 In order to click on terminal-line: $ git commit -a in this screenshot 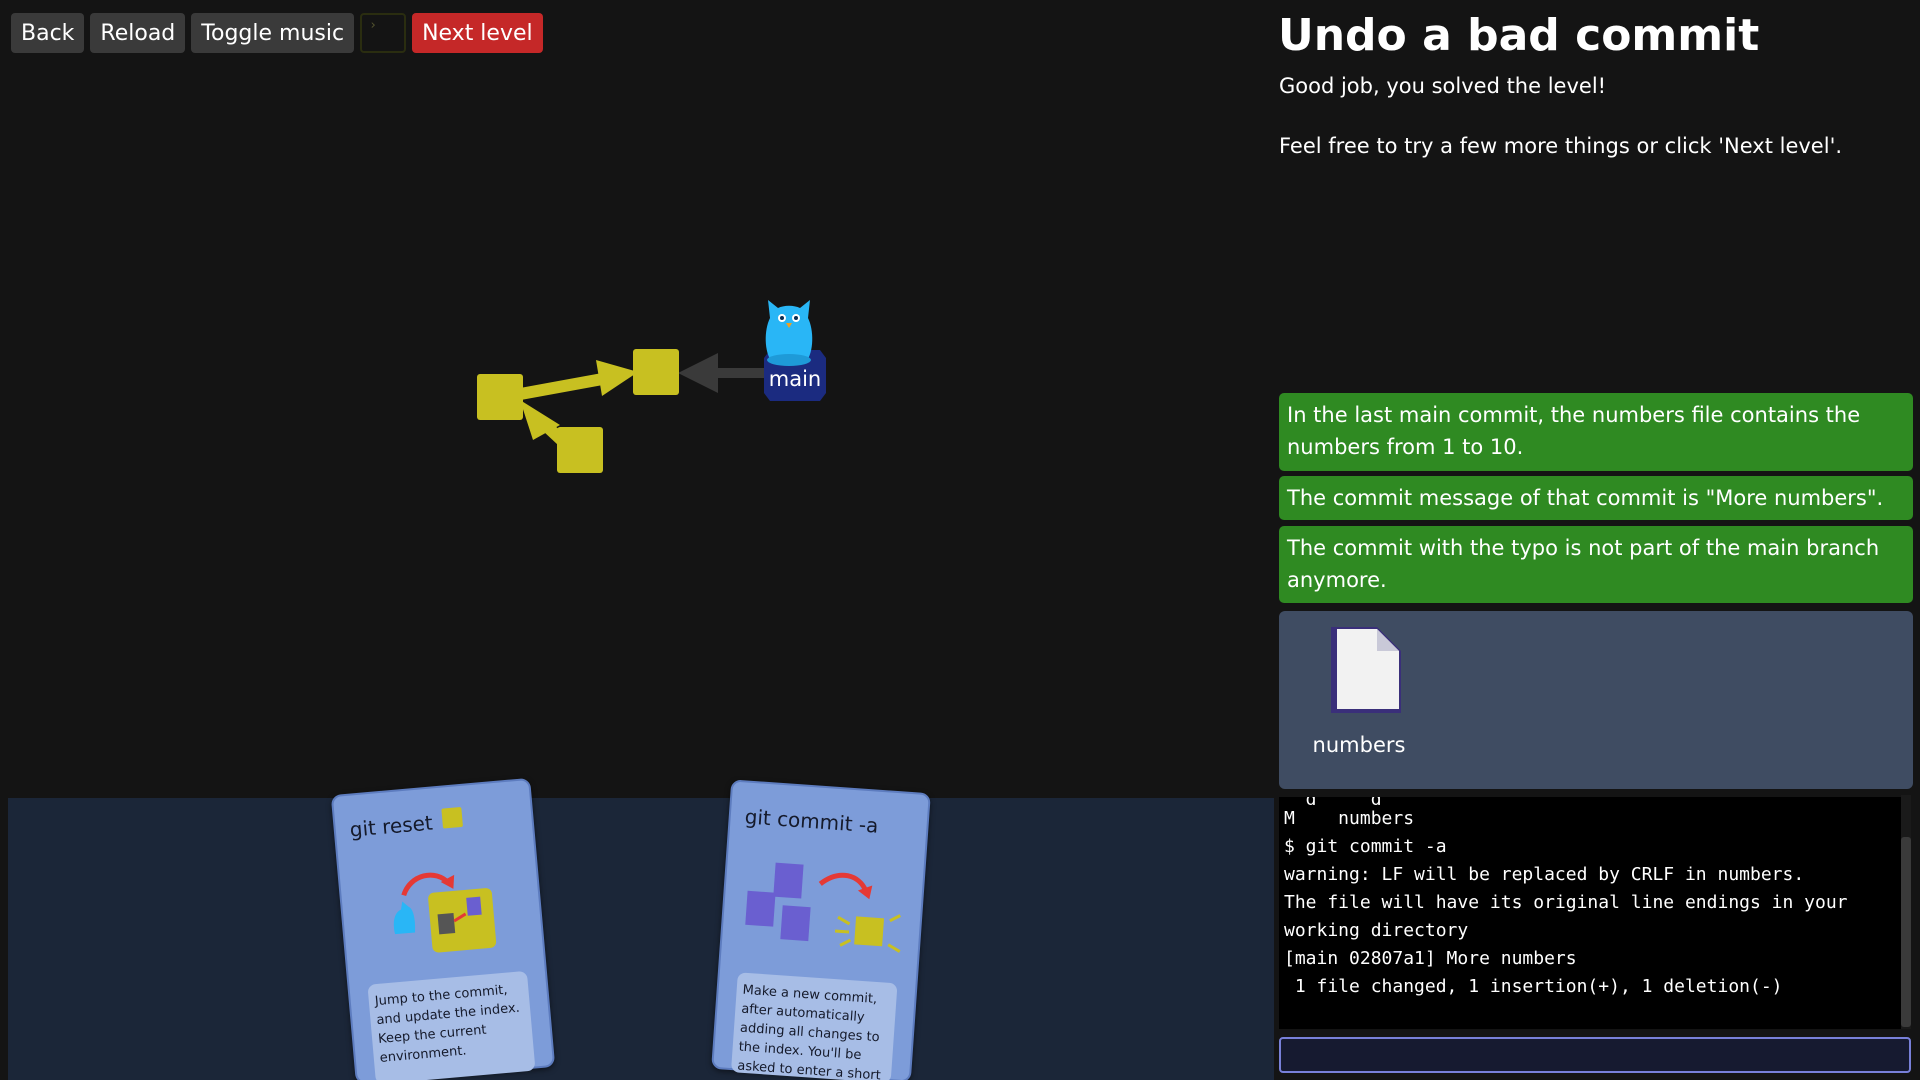, I will do `click(1365, 846)`.